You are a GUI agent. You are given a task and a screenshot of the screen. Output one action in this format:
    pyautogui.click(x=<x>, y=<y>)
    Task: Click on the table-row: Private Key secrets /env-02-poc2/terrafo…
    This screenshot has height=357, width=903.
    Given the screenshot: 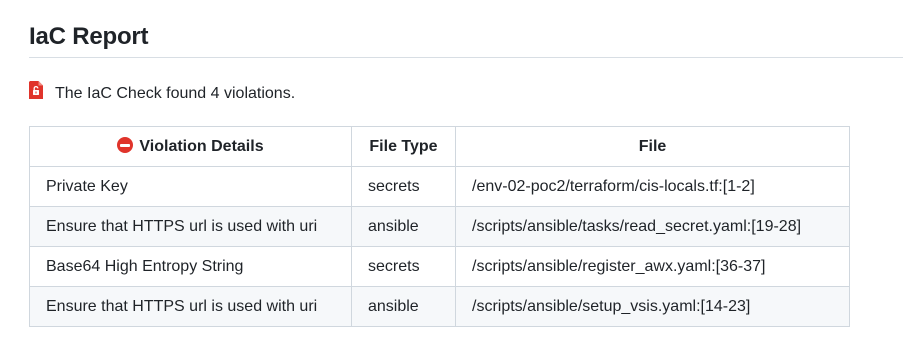 What is the action you would take?
    pyautogui.click(x=439, y=186)
    